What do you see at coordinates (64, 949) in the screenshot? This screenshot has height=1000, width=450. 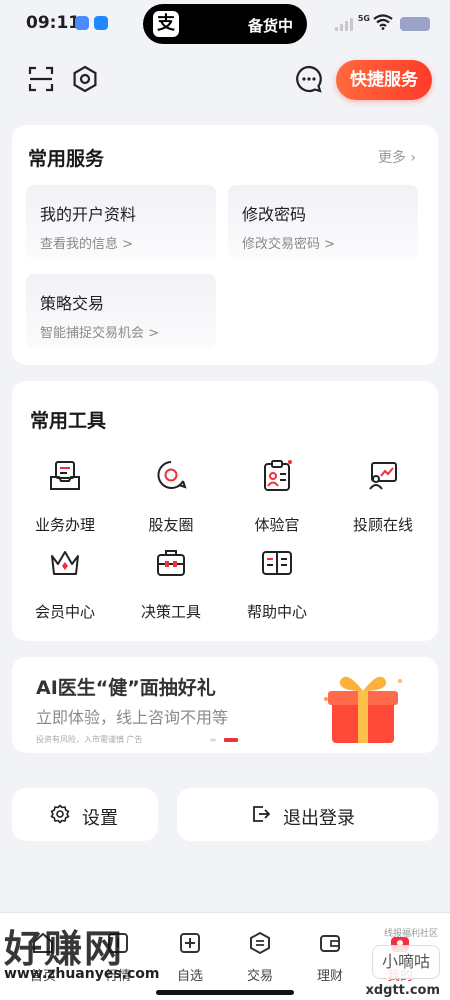 I see `watermark-site-name: 好赚网` at bounding box center [64, 949].